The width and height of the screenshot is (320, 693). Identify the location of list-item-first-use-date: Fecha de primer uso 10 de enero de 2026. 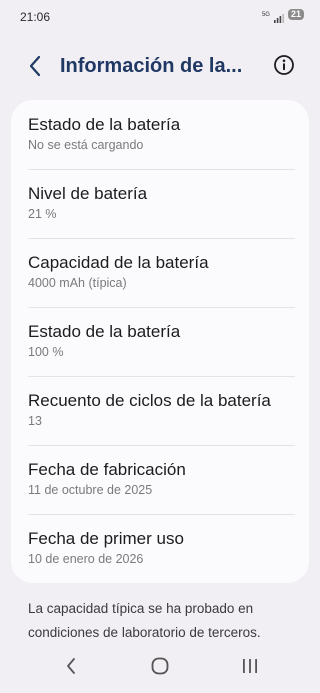
(160, 548).